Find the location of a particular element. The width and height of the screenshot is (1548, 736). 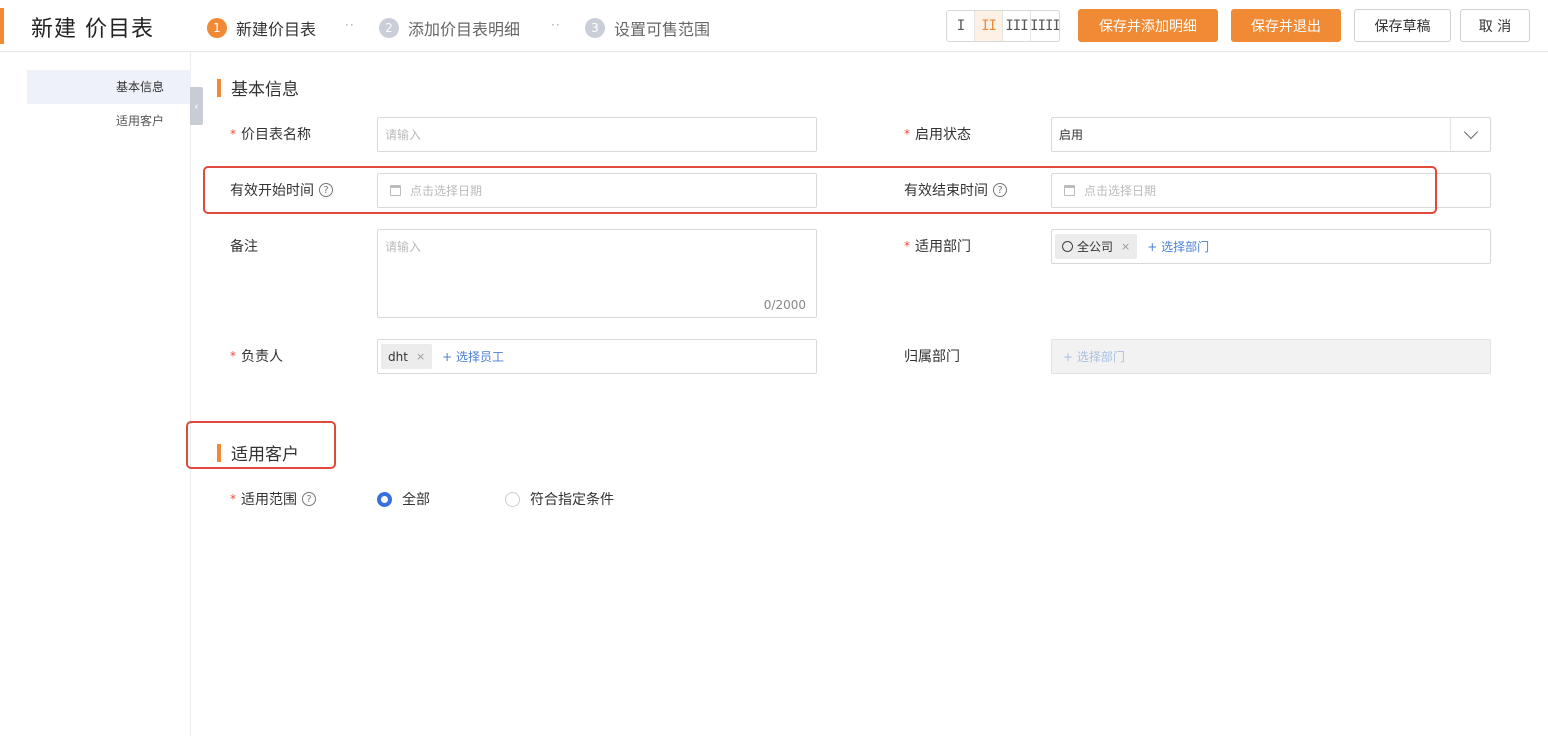

step-number: 3 is located at coordinates (595, 28).